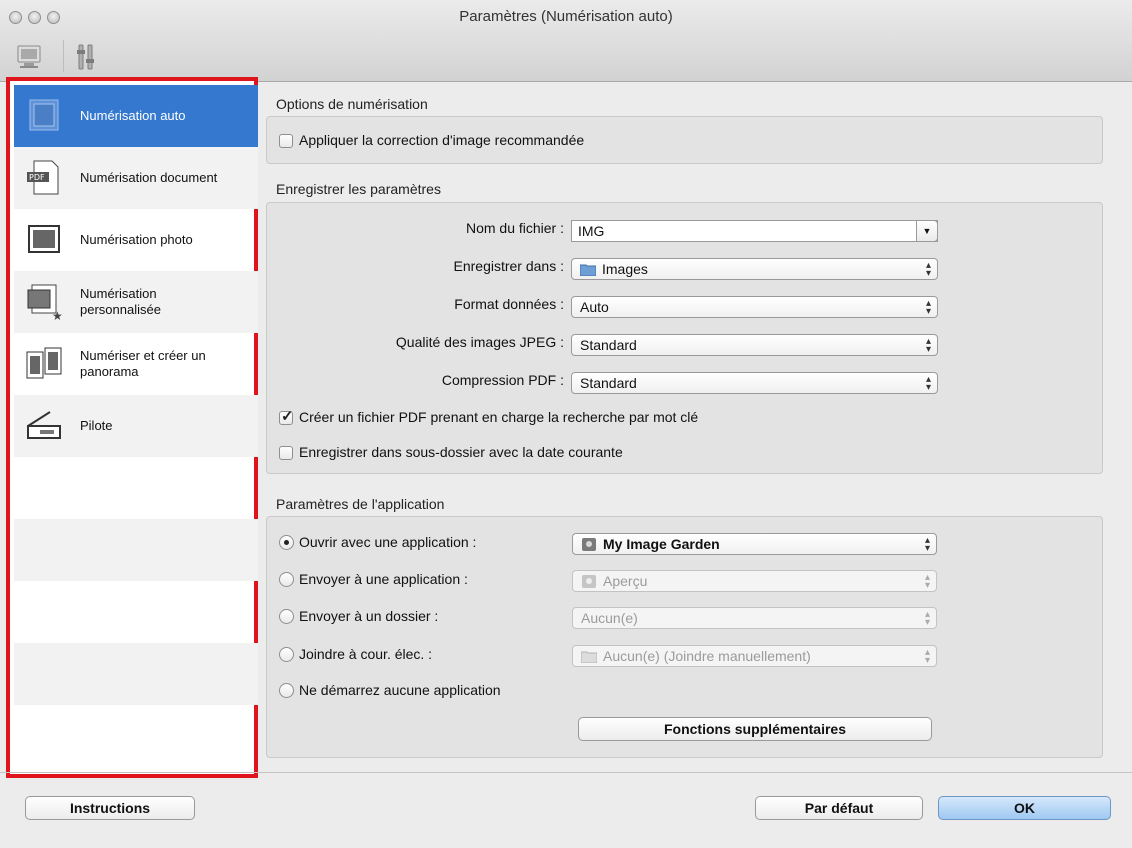 Image resolution: width=1132 pixels, height=848 pixels. What do you see at coordinates (661, 544) in the screenshot?
I see `open-with-value: My Image Garden` at bounding box center [661, 544].